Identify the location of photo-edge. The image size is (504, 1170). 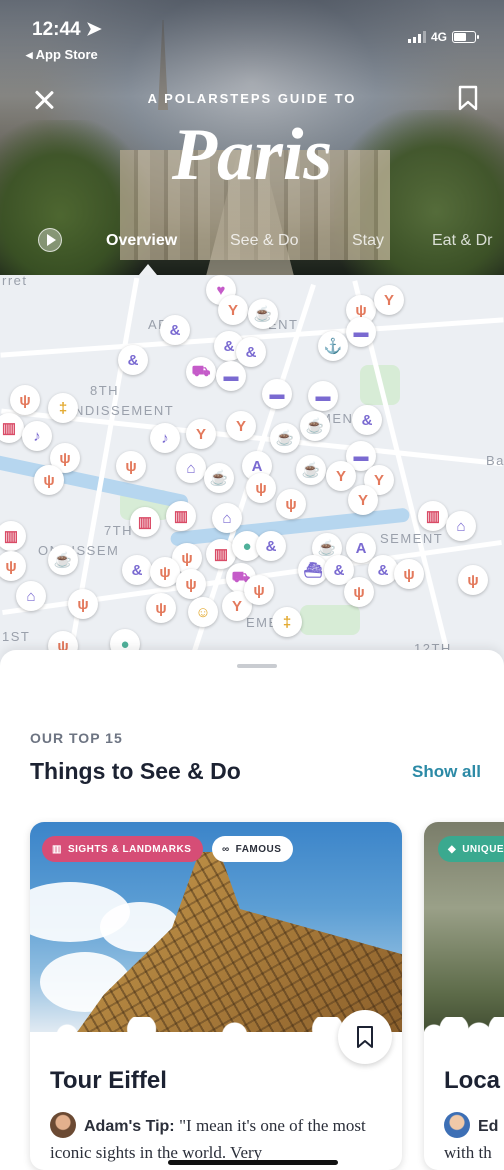
(464, 1027).